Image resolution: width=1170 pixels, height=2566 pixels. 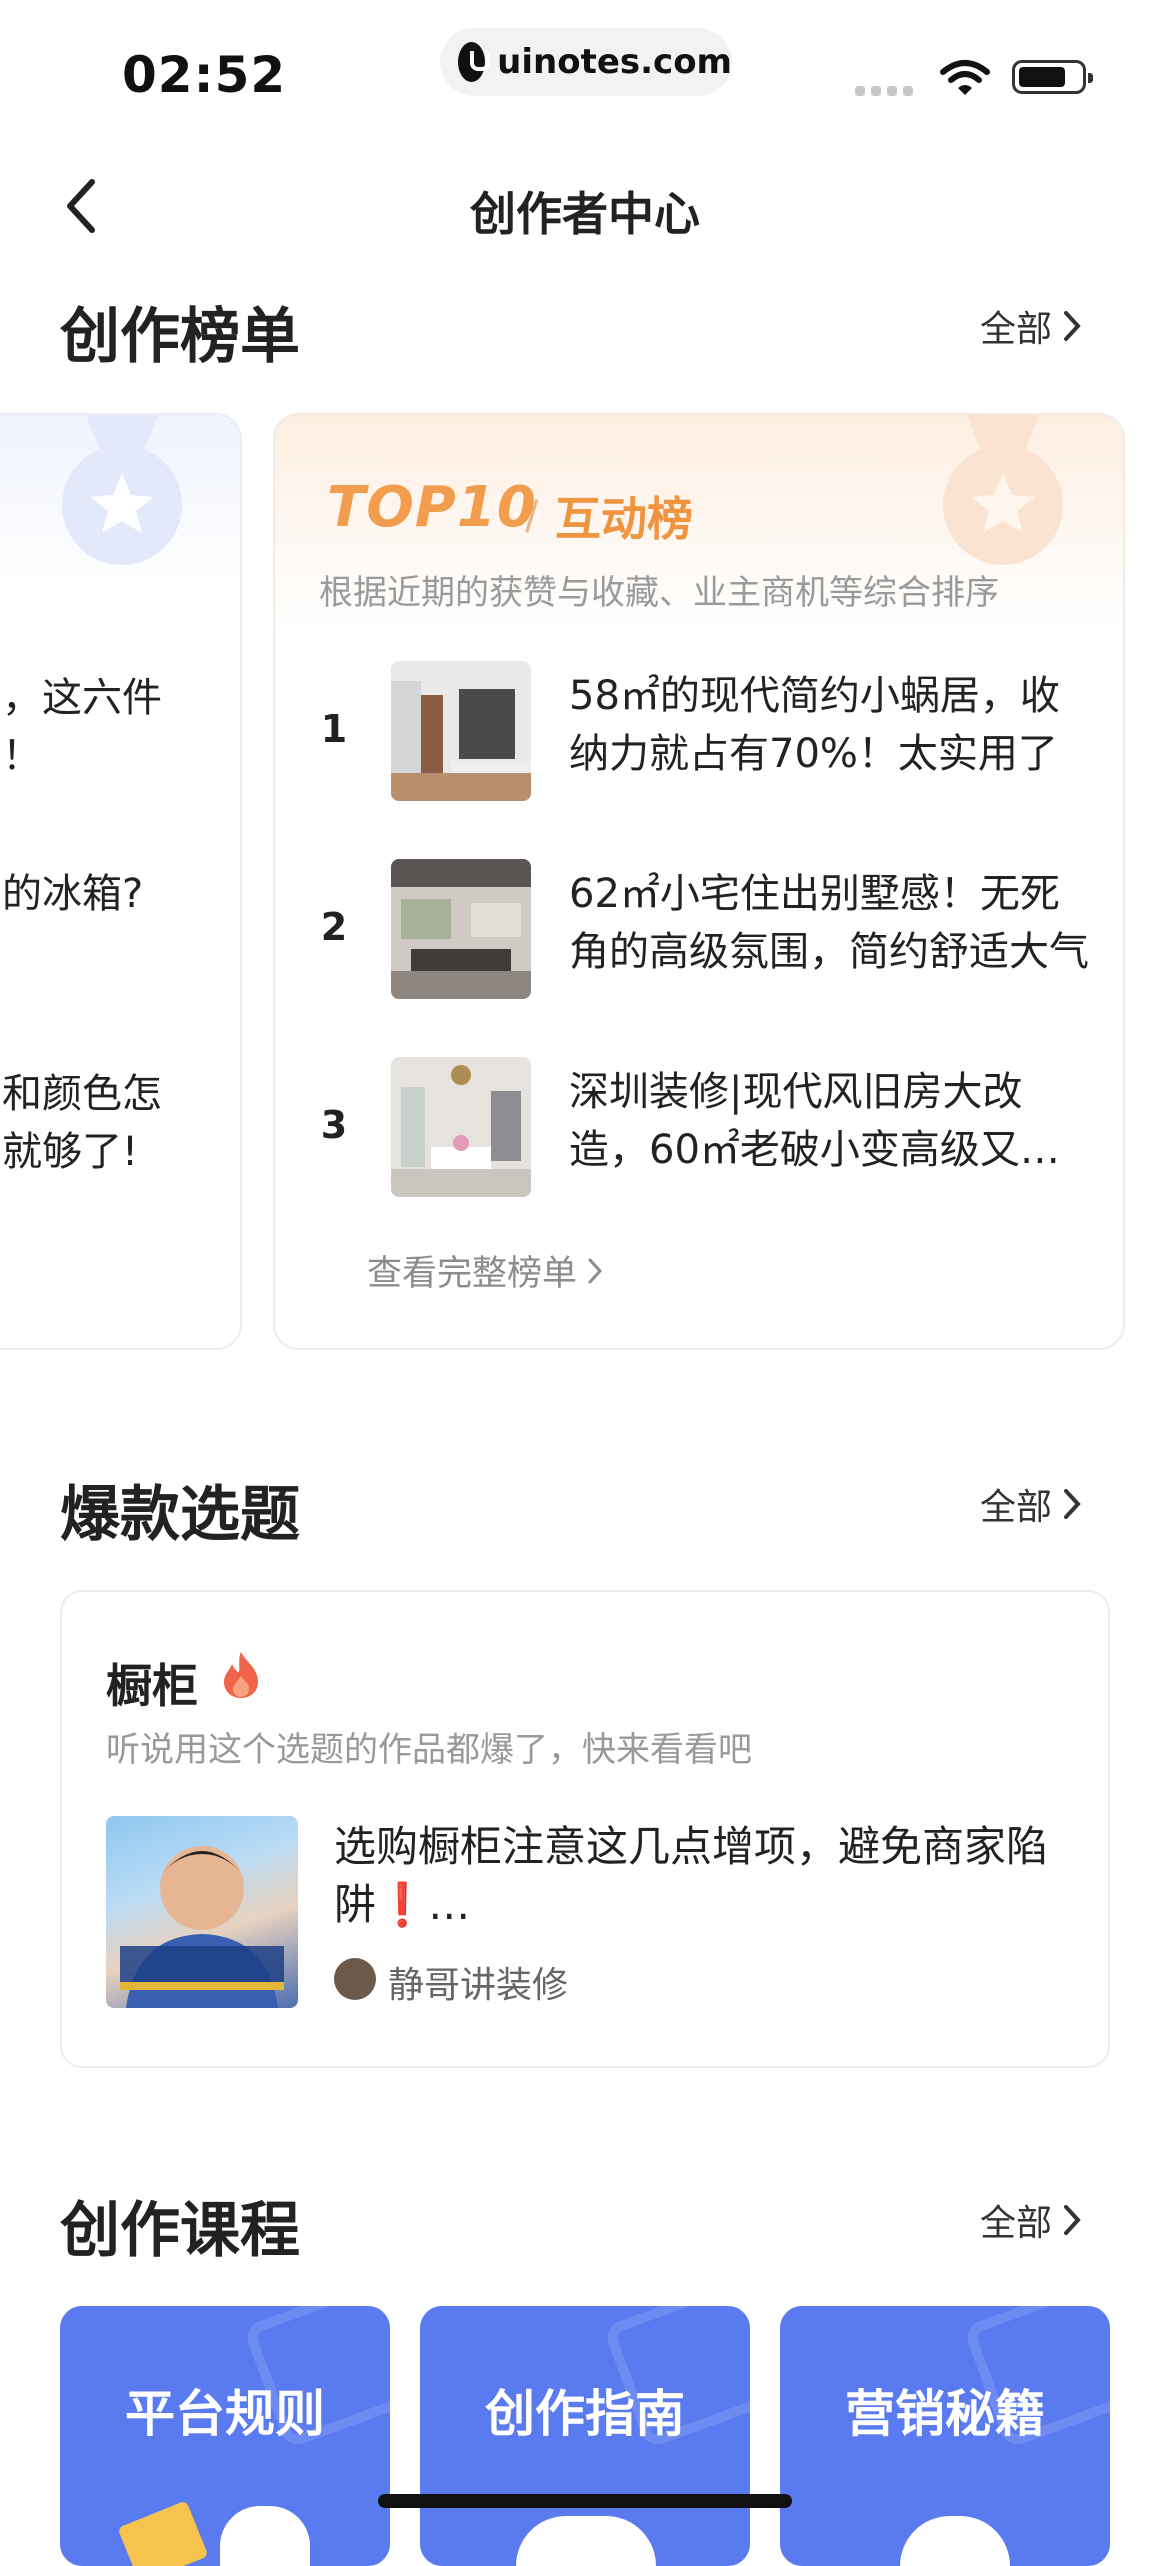 I want to click on courses-section-title: 创作课程, so click(x=180, y=2231).